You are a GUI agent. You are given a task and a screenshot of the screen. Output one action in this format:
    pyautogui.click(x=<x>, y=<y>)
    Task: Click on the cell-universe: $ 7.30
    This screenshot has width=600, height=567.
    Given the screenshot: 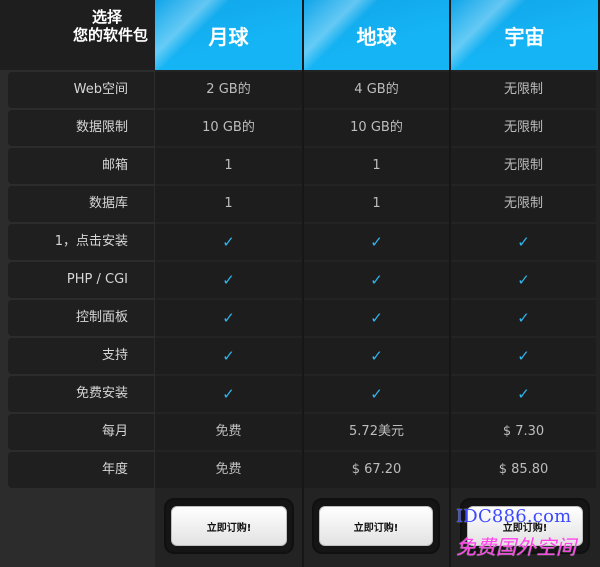 What is the action you would take?
    pyautogui.click(x=523, y=432)
    